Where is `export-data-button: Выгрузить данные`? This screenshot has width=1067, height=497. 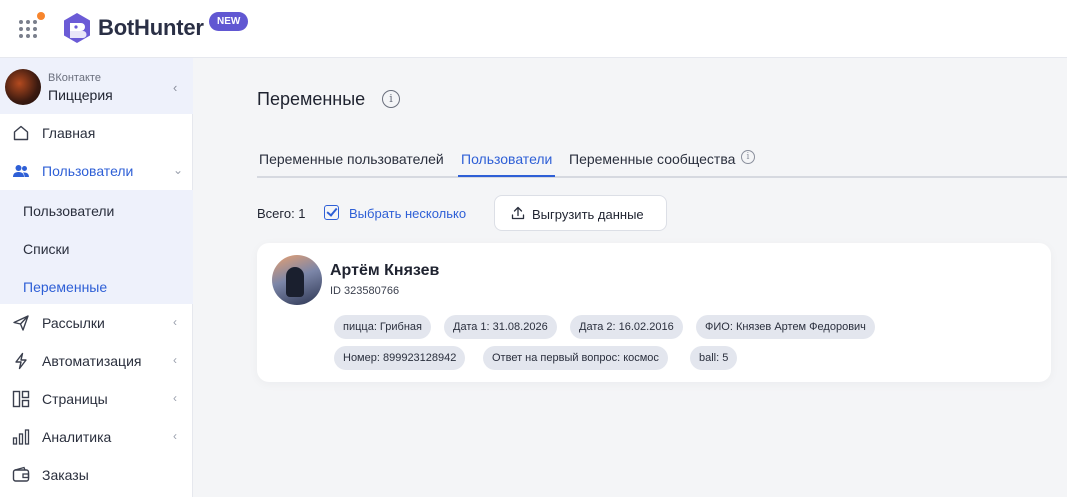
export-data-button: Выгрузить данные is located at coordinates (580, 213).